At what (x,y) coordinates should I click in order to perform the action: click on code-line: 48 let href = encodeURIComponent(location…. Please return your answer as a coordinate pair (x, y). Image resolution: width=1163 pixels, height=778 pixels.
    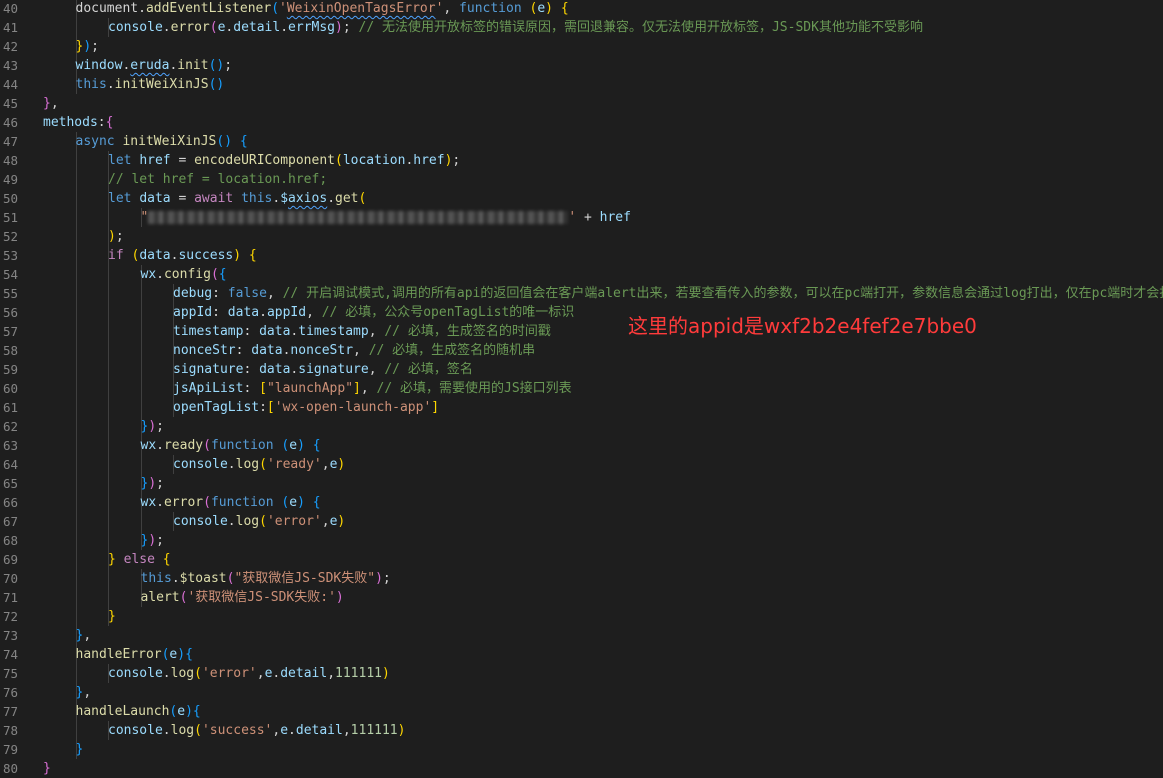
    Looking at the image, I should click on (581, 160).